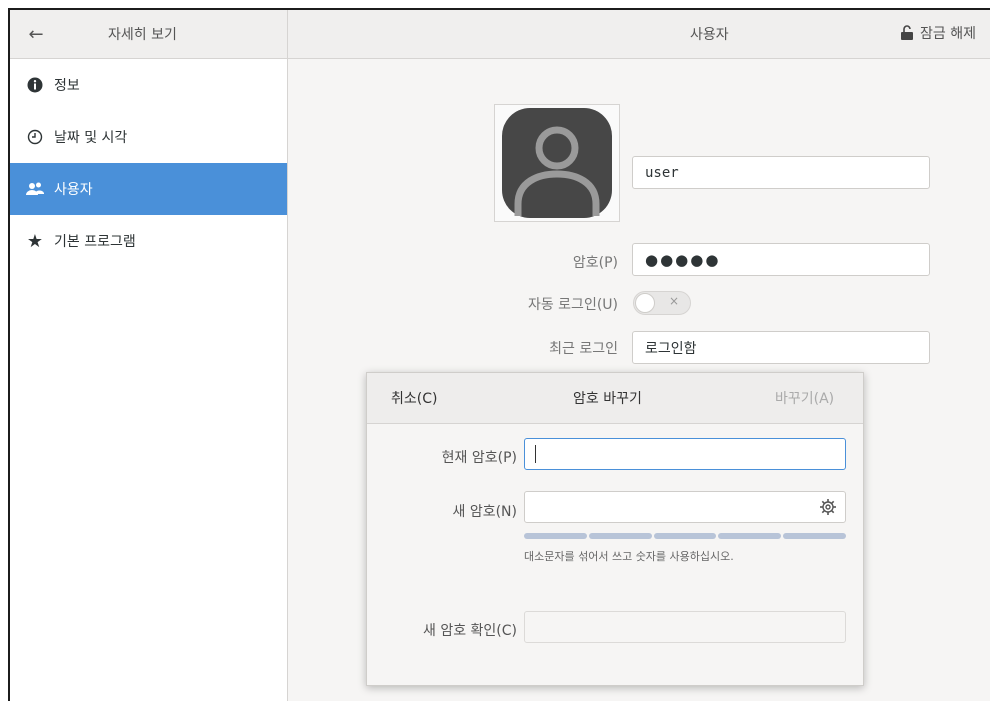  What do you see at coordinates (685, 627) in the screenshot?
I see `confirm-password-field` at bounding box center [685, 627].